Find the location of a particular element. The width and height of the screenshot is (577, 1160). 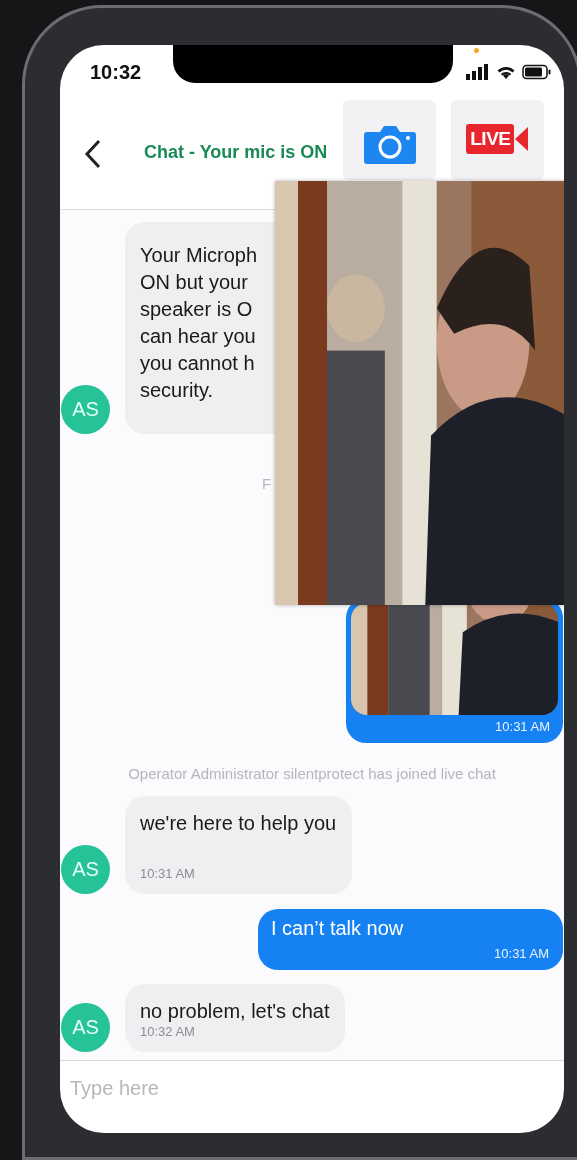

signal-icon is located at coordinates (478, 71).